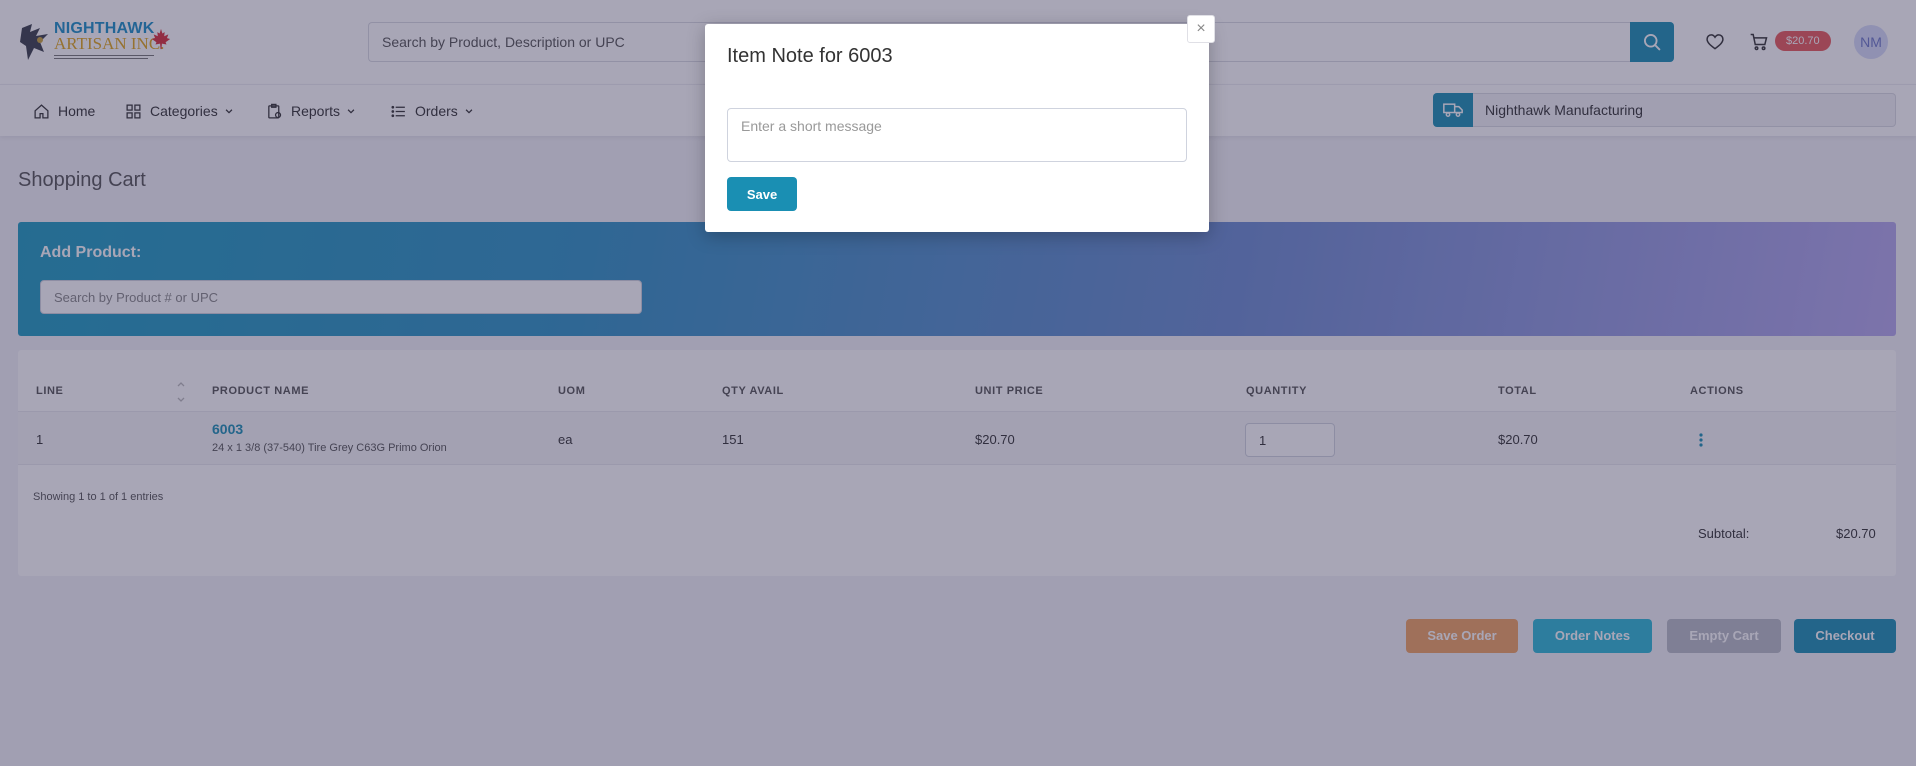  Describe the element at coordinates (762, 194) in the screenshot. I see `modal-save-button: Save` at that location.